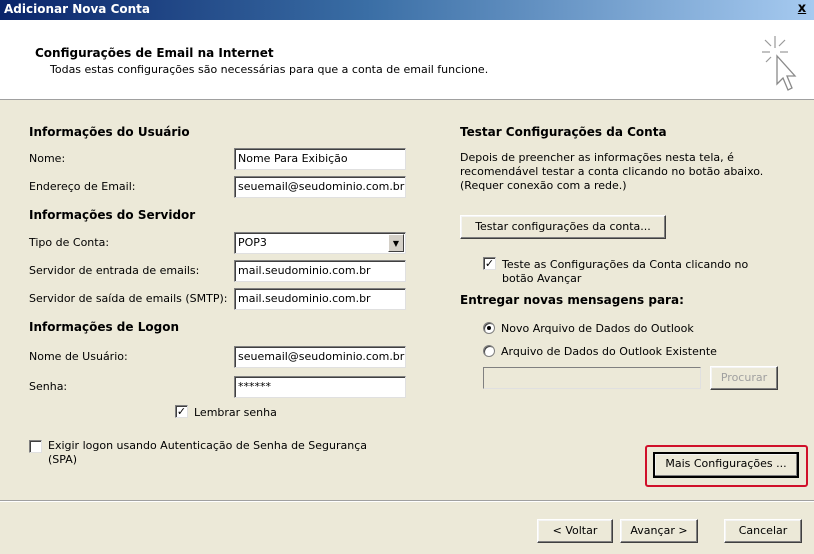  I want to click on password-label: Senha:, so click(48, 386).